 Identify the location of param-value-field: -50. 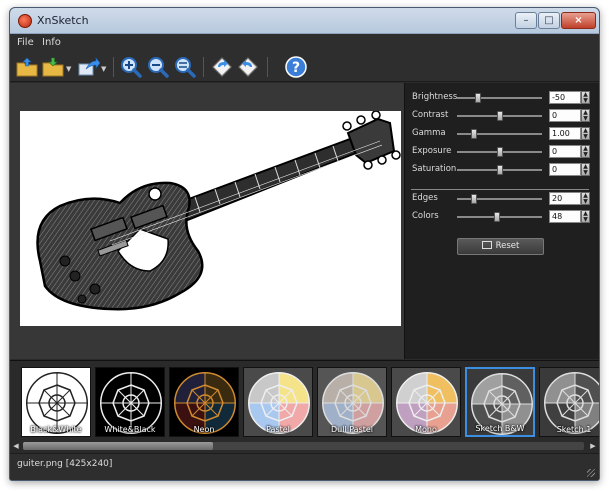
(565, 97).